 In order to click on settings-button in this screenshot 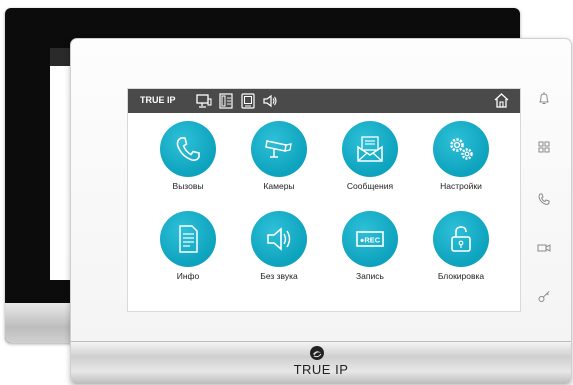, I will do `click(461, 149)`.